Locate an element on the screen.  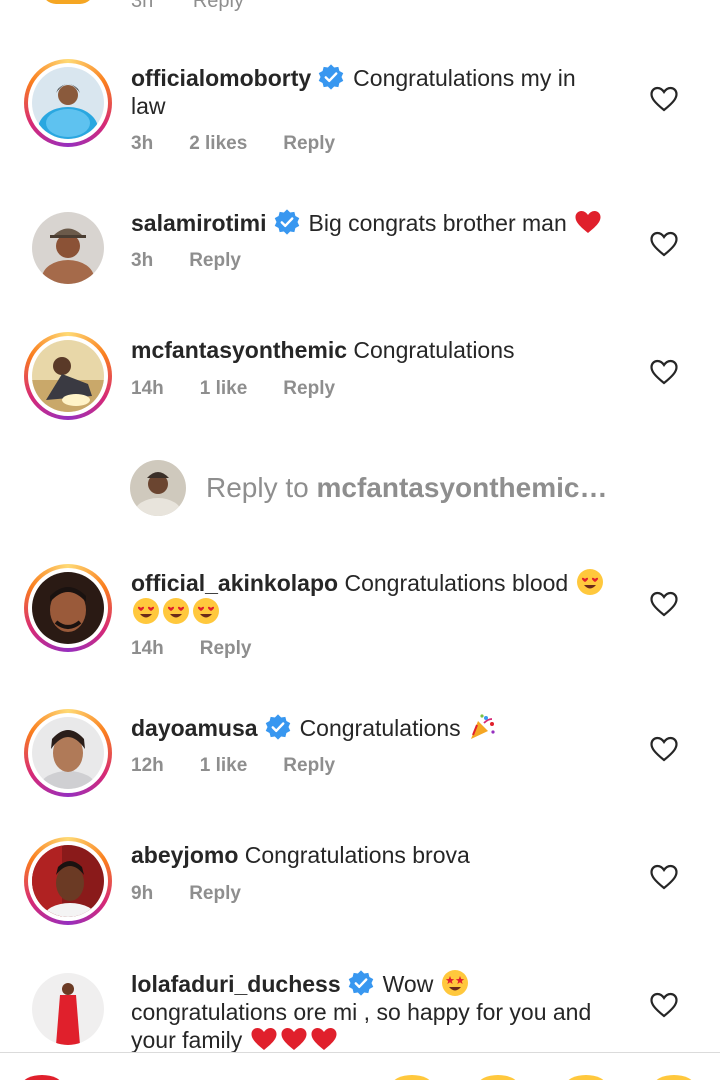
previous-comment-fragment: 3h Reply is located at coordinates (360, 7).